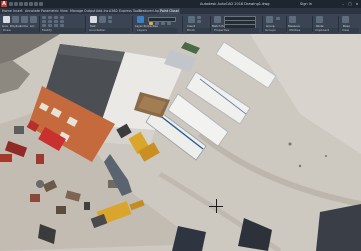  Describe the element at coordinates (278, 18) in the screenshot. I see `ungroup-icon` at that location.